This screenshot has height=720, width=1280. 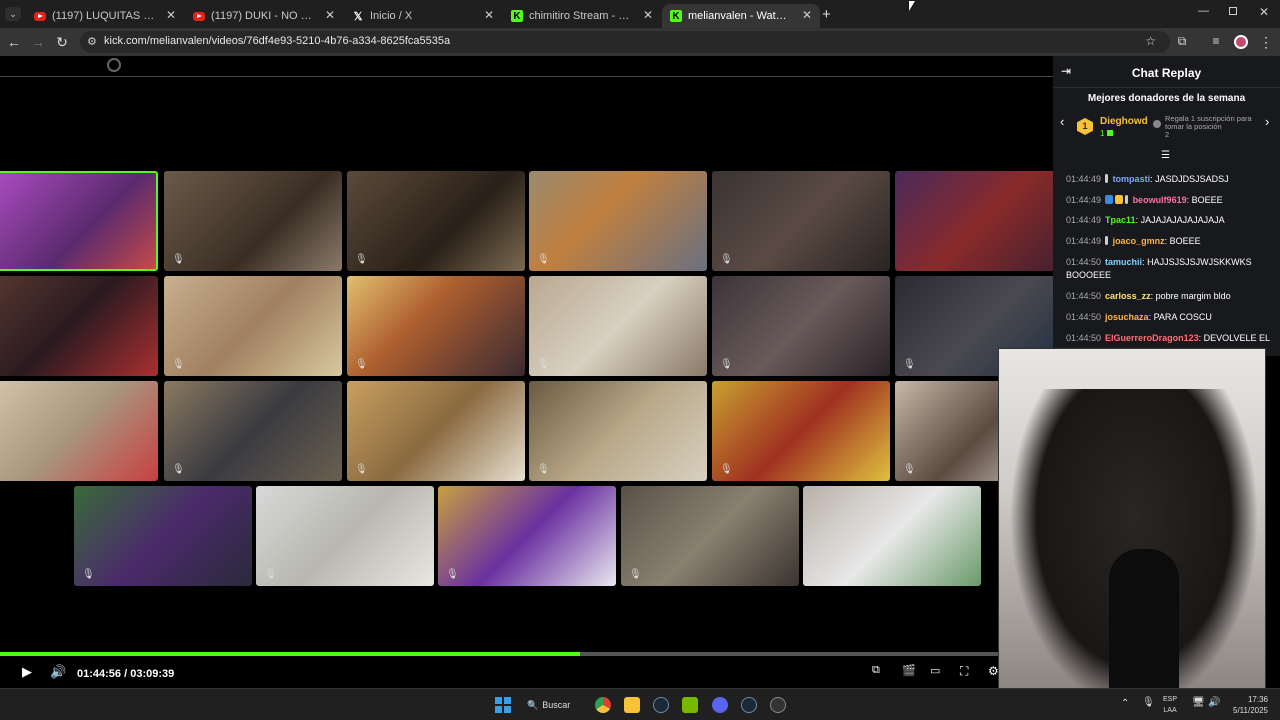 I want to click on close-window-icon: ✕, so click(x=1264, y=12).